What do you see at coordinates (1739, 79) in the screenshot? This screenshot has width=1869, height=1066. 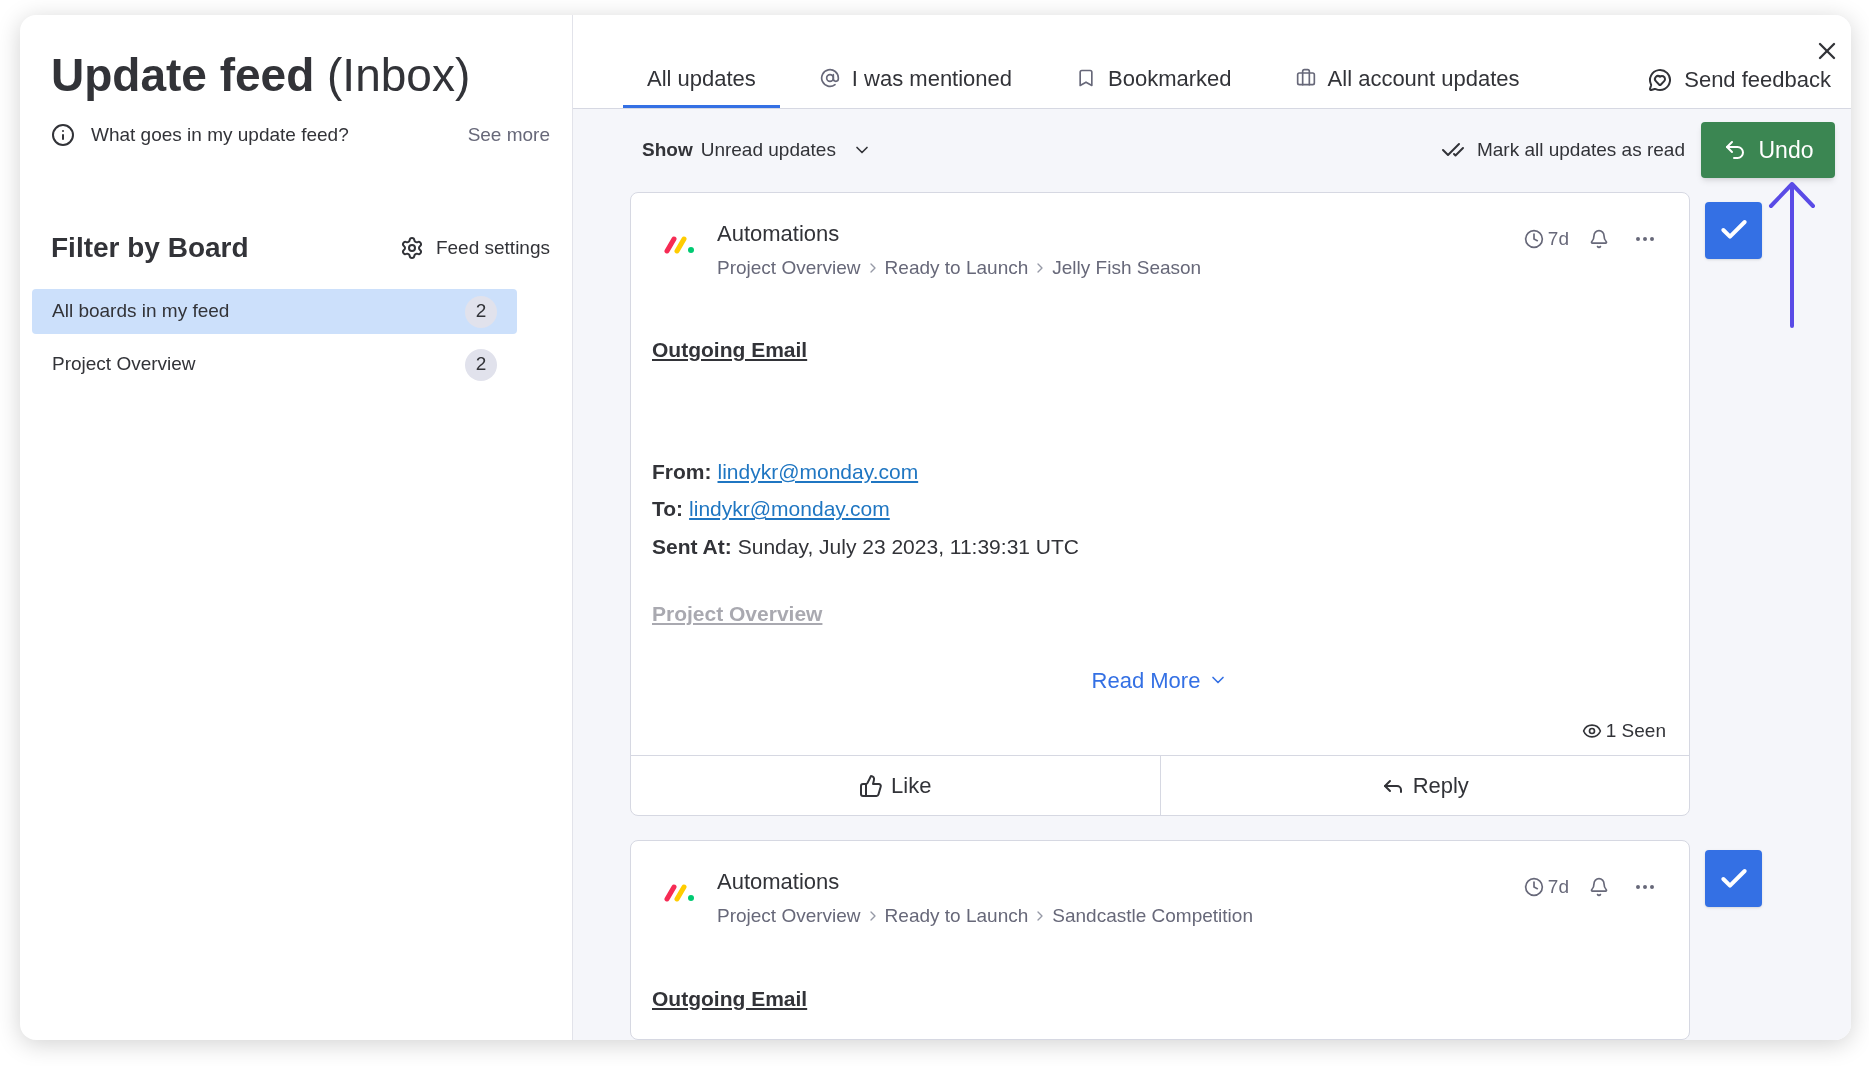 I see `send-feedback-button: Send feedback` at bounding box center [1739, 79].